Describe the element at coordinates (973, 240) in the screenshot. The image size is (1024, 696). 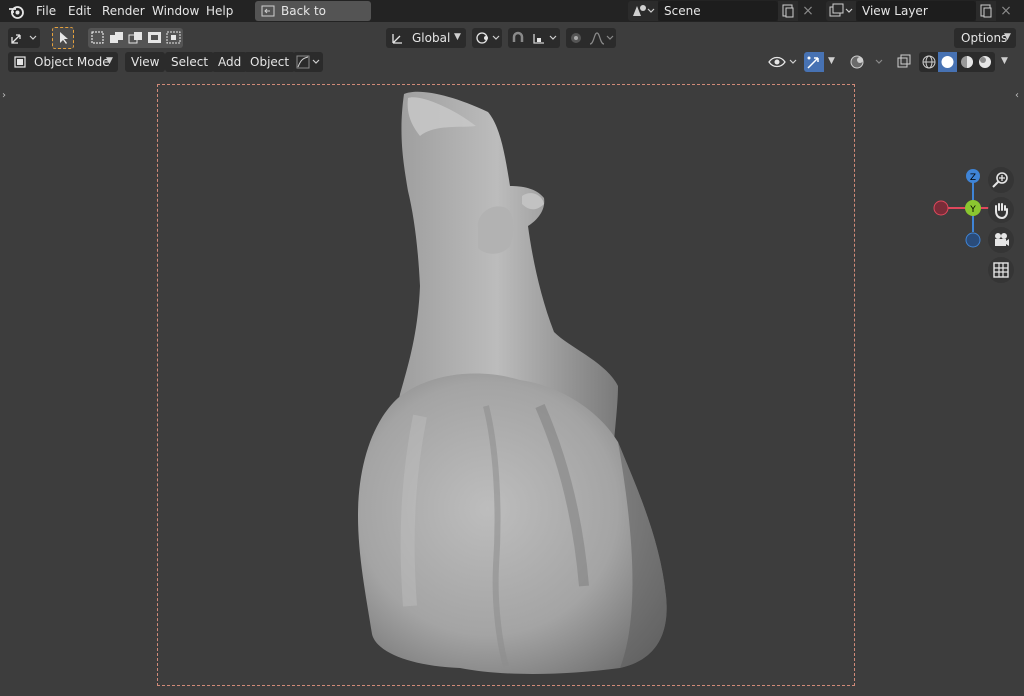
I see `neg-z-axis-handle` at that location.